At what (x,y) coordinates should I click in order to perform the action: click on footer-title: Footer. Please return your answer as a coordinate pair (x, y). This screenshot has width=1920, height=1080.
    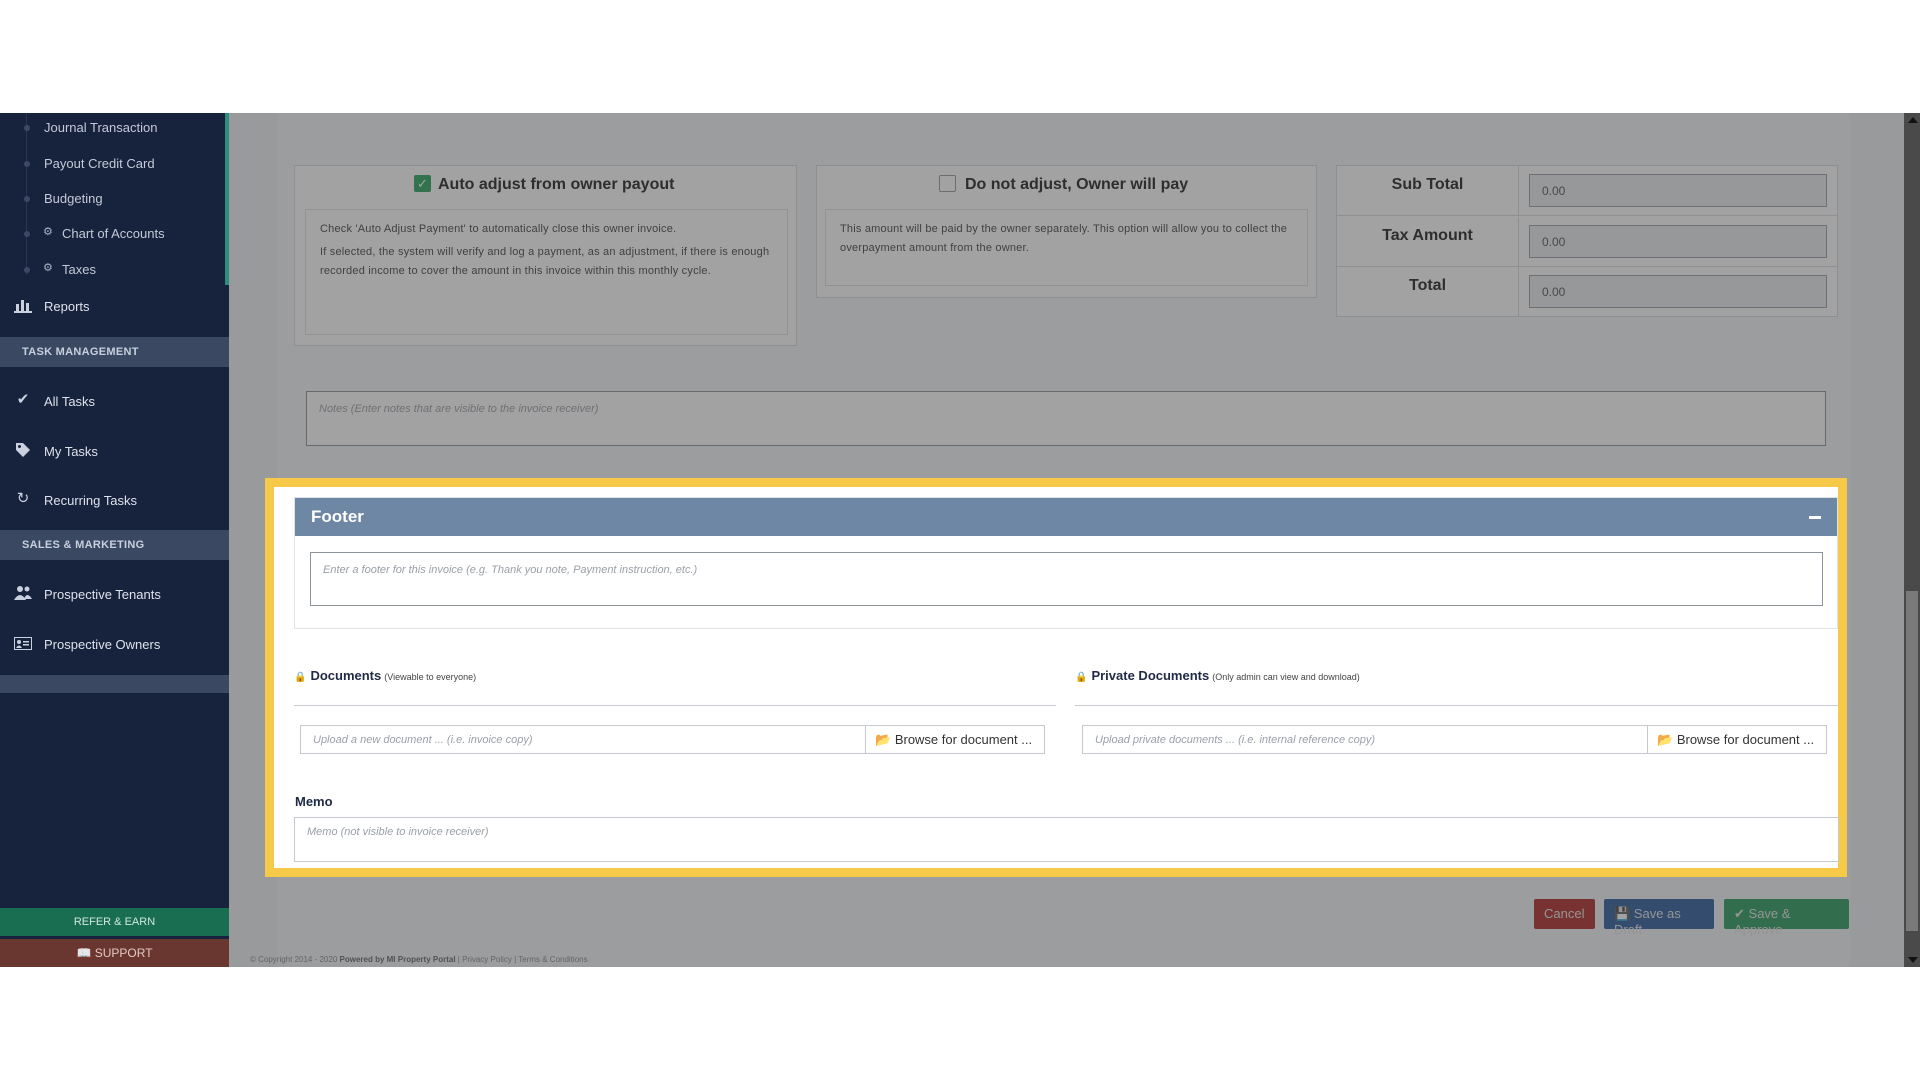
    Looking at the image, I should click on (337, 516).